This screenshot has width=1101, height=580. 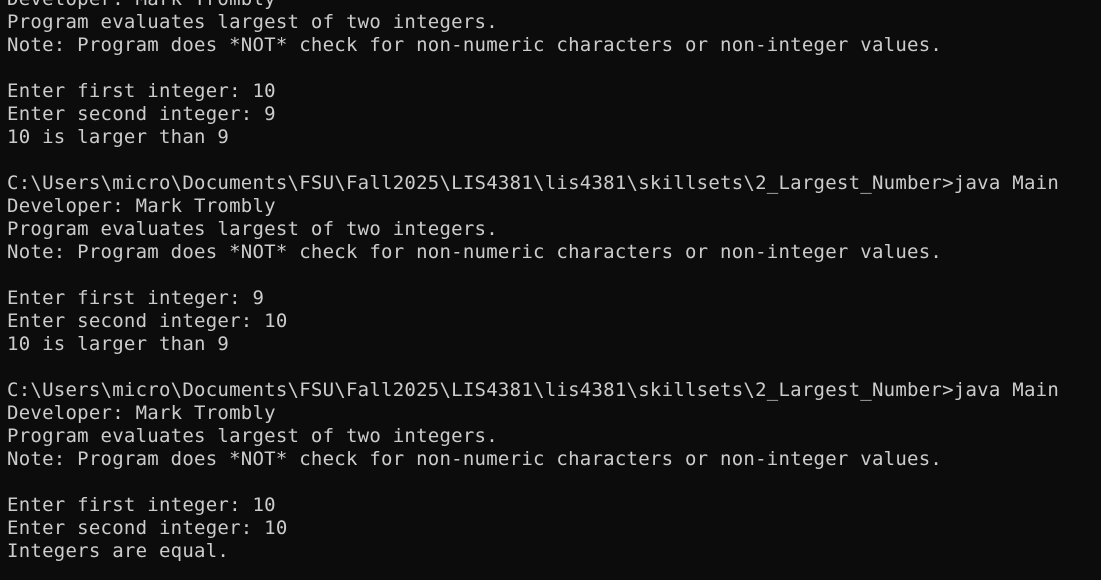 What do you see at coordinates (118, 551) in the screenshot?
I see `terminal-line: Integers are equal.` at bounding box center [118, 551].